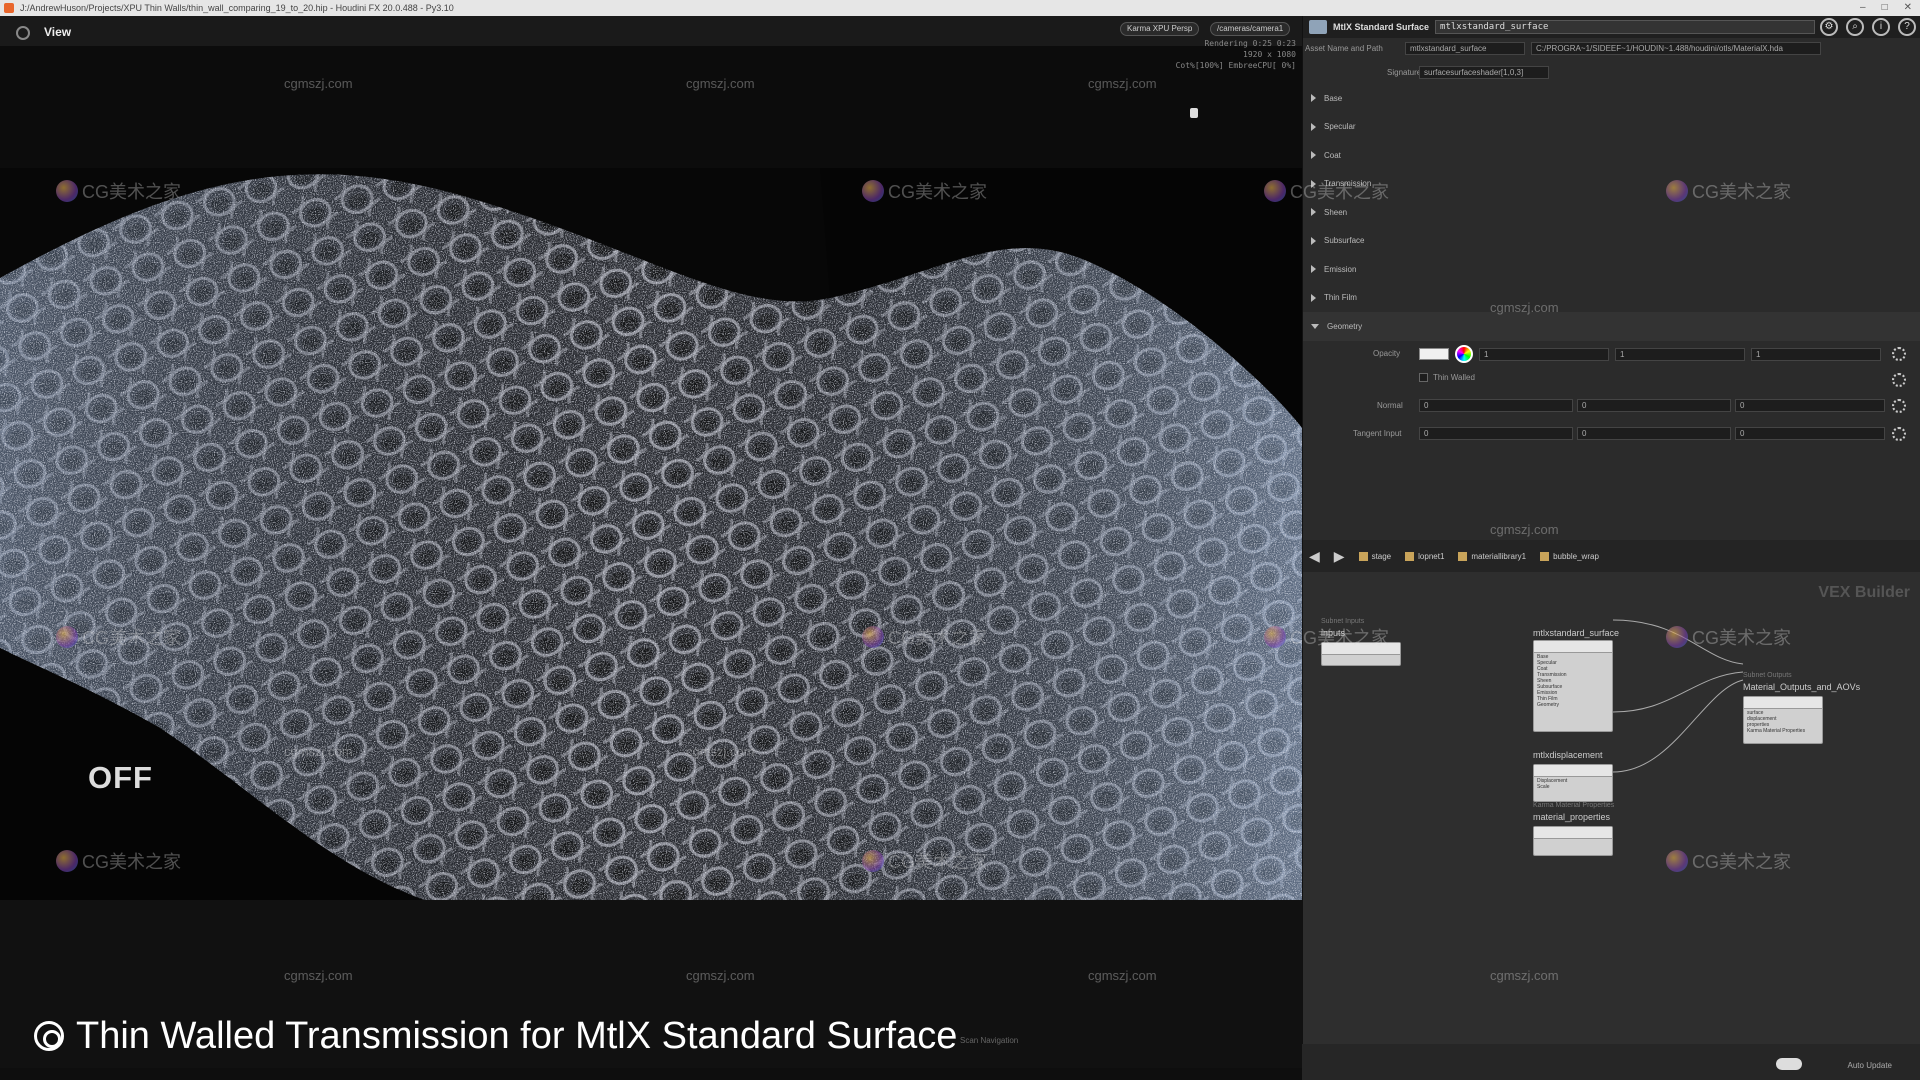  I want to click on folder-label: Sheen, so click(1336, 212).